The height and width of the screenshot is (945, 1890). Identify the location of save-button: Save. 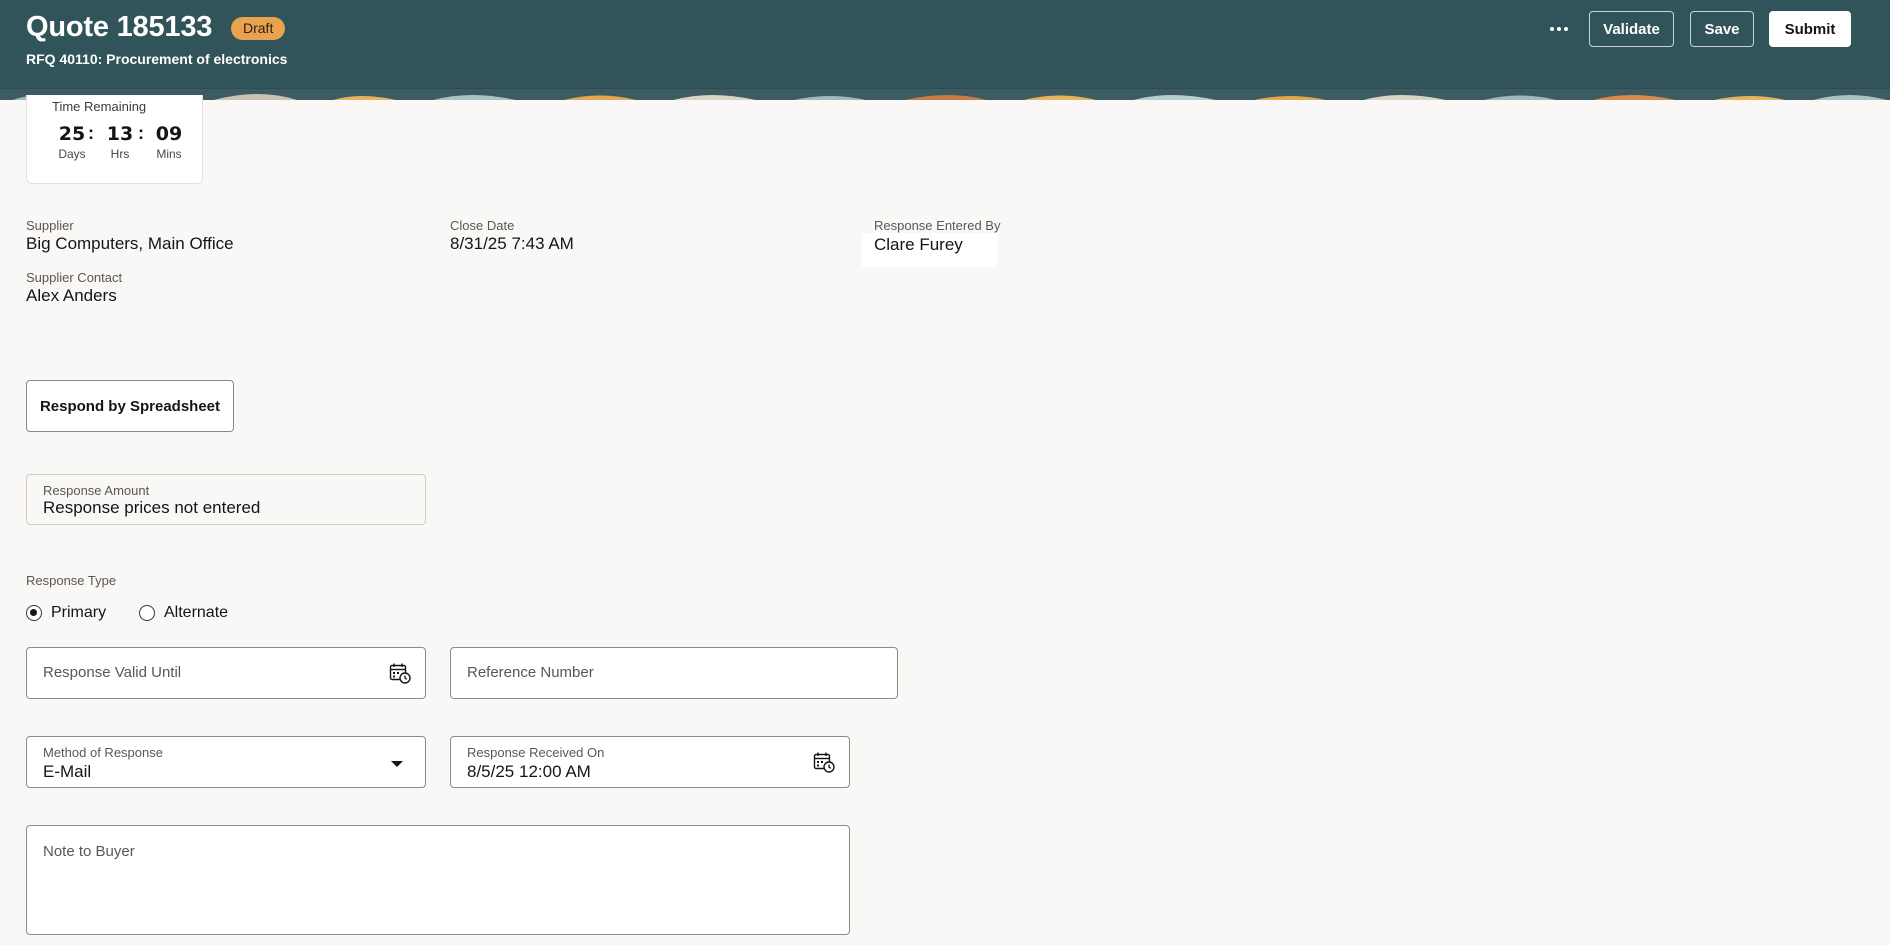
(1722, 29).